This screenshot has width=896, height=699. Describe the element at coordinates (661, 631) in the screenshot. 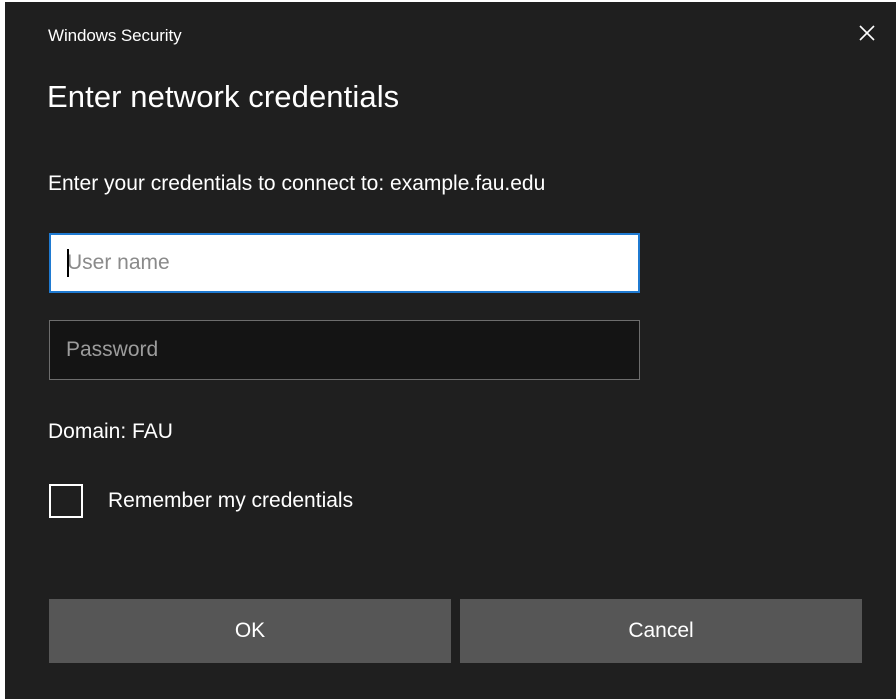

I see `cancel-button: Cancel` at that location.